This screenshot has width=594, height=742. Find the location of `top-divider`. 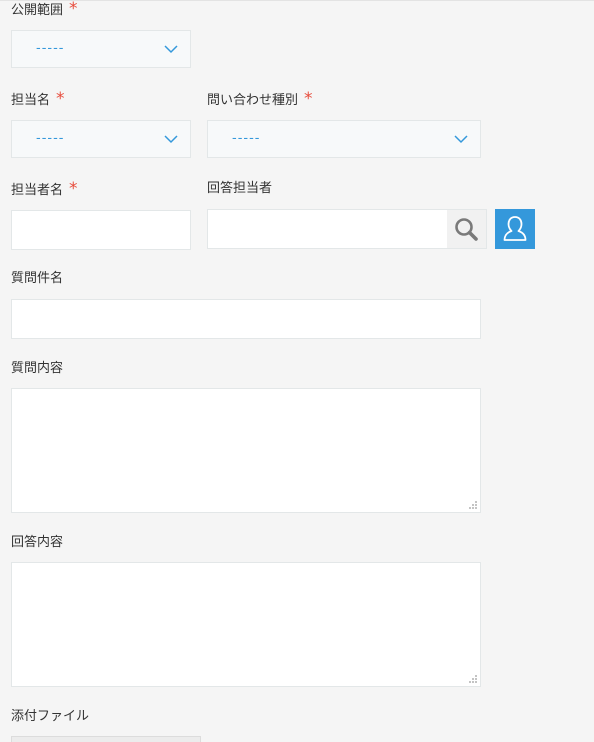

top-divider is located at coordinates (297, 0).